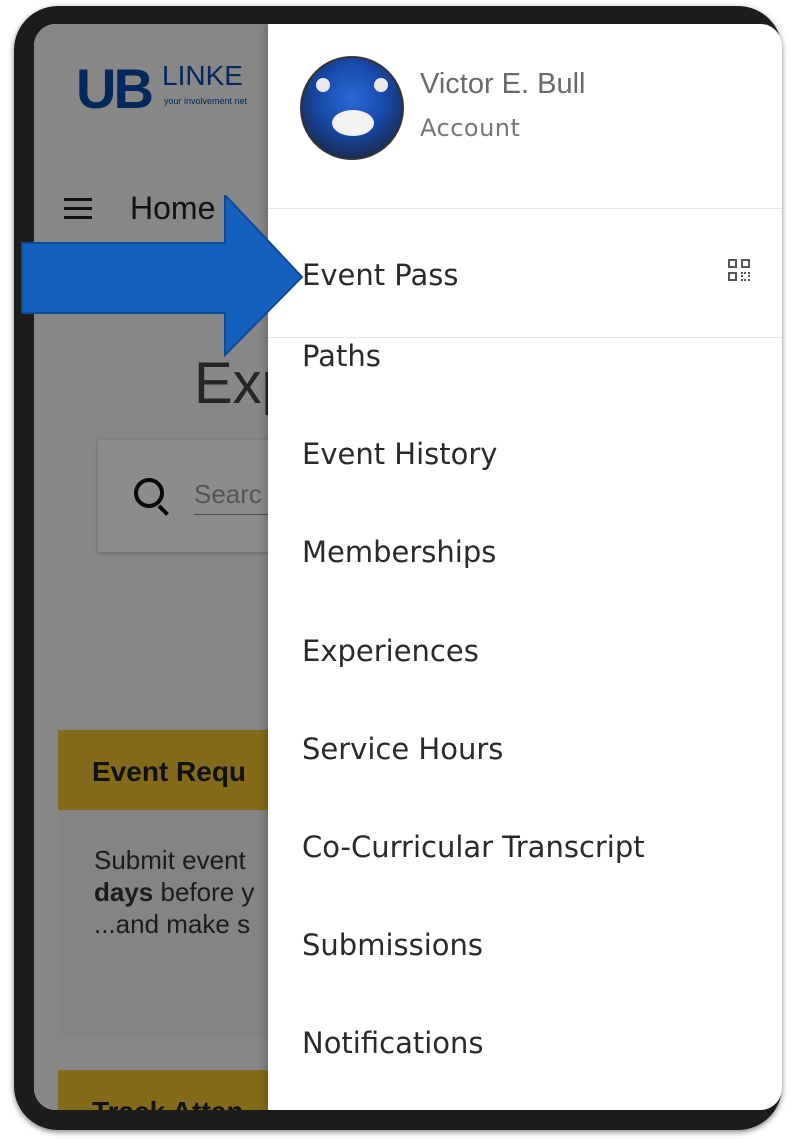 The height and width of the screenshot is (1139, 798). Describe the element at coordinates (525, 879) in the screenshot. I see `menu-item-co-curricular-transcript: Co-Curricular Transcript` at that location.